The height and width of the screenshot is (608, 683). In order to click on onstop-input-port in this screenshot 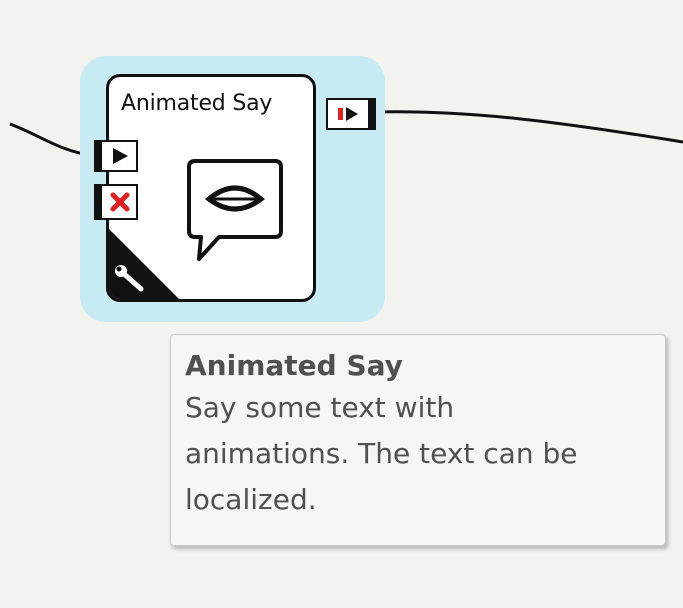, I will do `click(116, 202)`.